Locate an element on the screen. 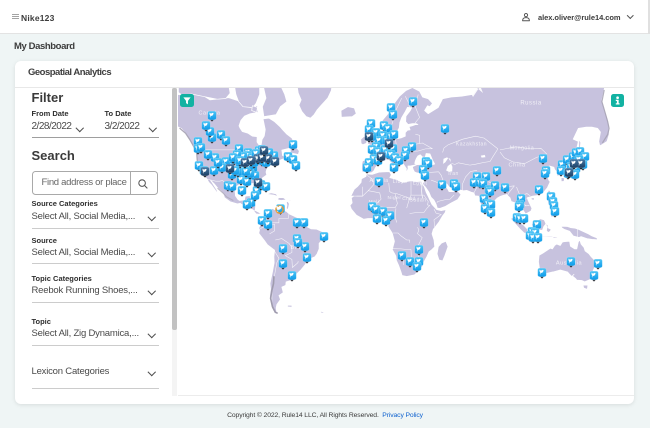  svg-text: Niger is located at coordinates (395, 198).